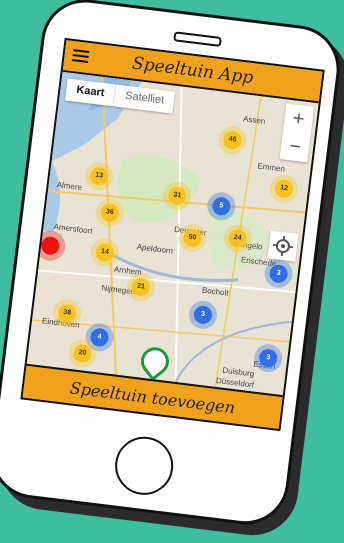 This screenshot has height=543, width=344. Describe the element at coordinates (295, 146) in the screenshot. I see `zoom-out-button: −` at that location.